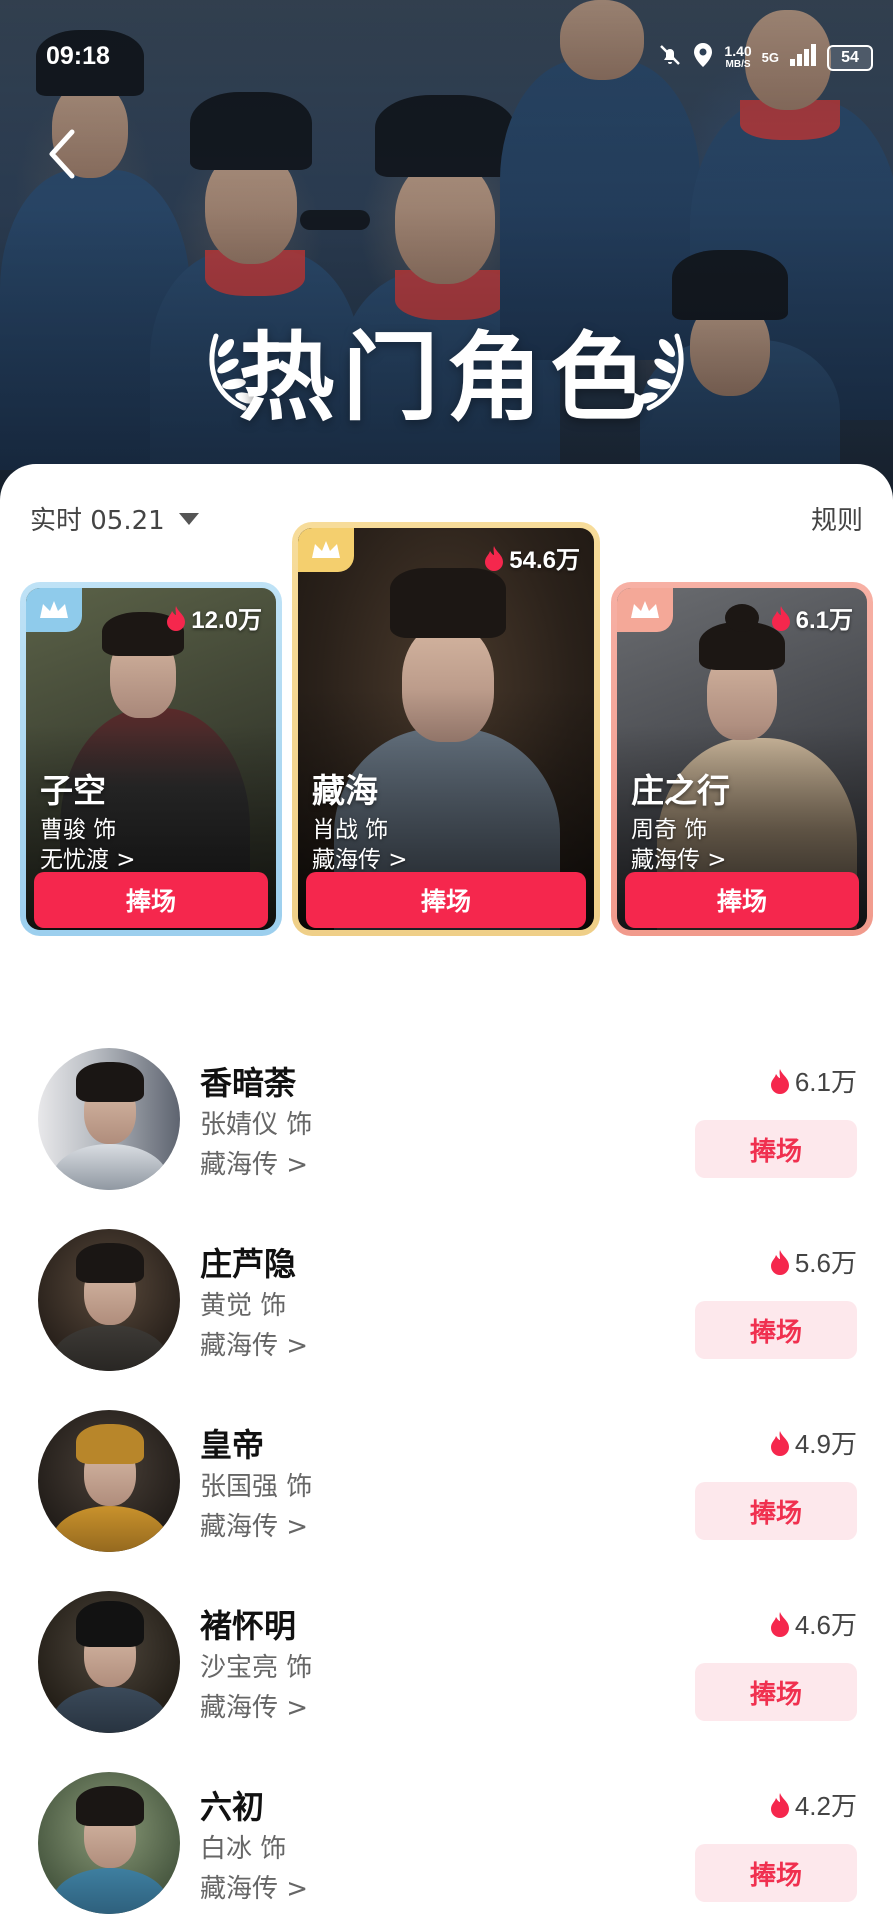  Describe the element at coordinates (110, 1444) in the screenshot. I see `avatar-crown` at that location.